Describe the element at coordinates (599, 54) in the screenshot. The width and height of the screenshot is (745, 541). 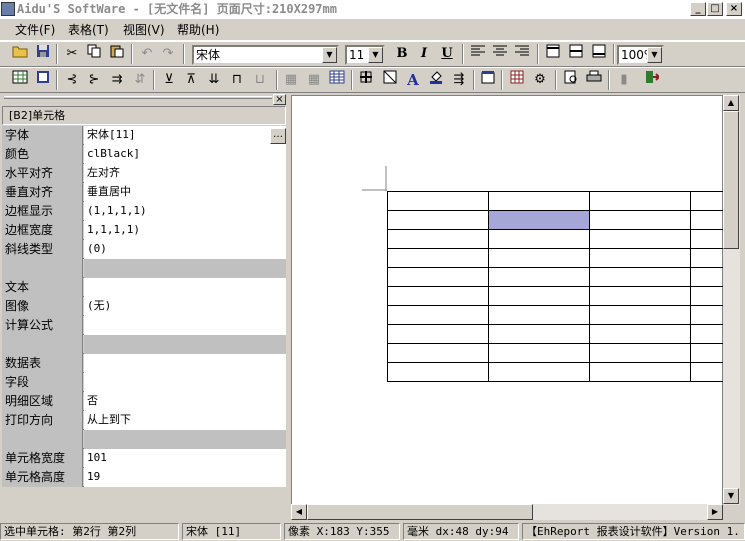
I see `valign-bottom-icon` at that location.